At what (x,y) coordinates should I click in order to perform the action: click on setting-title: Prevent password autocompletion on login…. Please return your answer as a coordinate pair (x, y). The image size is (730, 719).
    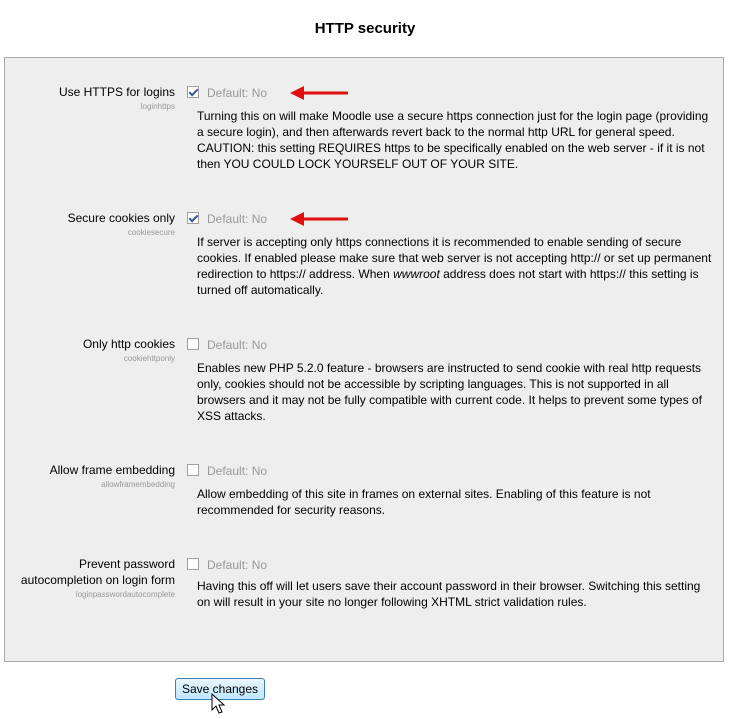
    Looking at the image, I should click on (97, 572).